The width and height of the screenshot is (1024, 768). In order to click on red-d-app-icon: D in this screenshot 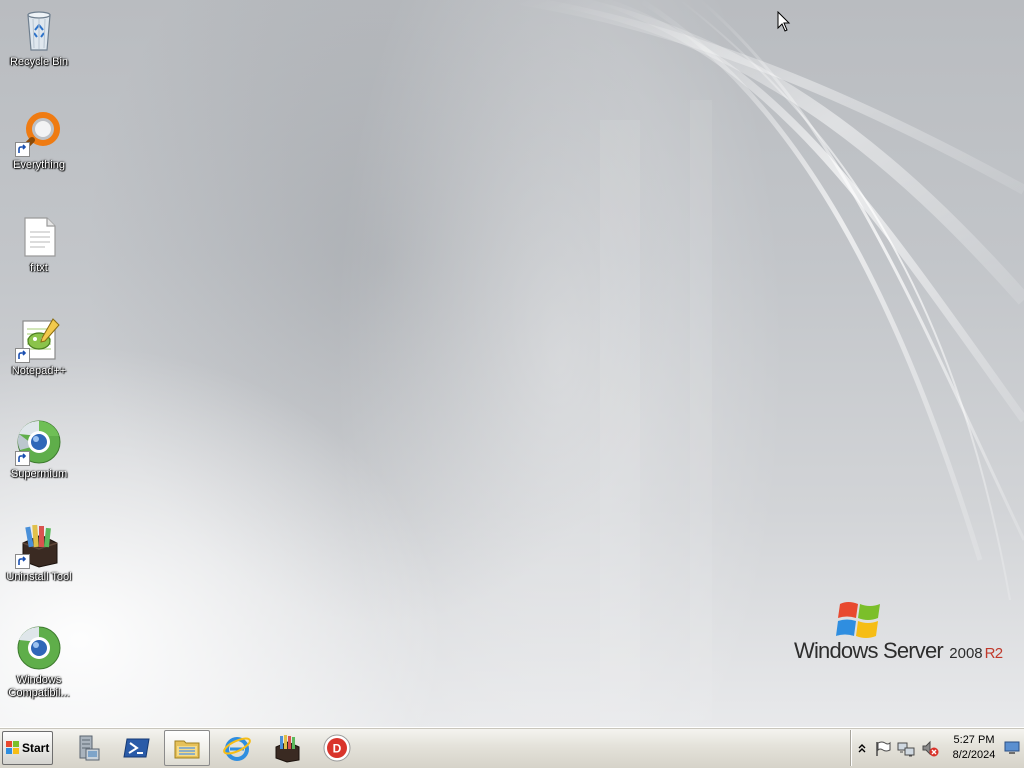, I will do `click(337, 748)`.